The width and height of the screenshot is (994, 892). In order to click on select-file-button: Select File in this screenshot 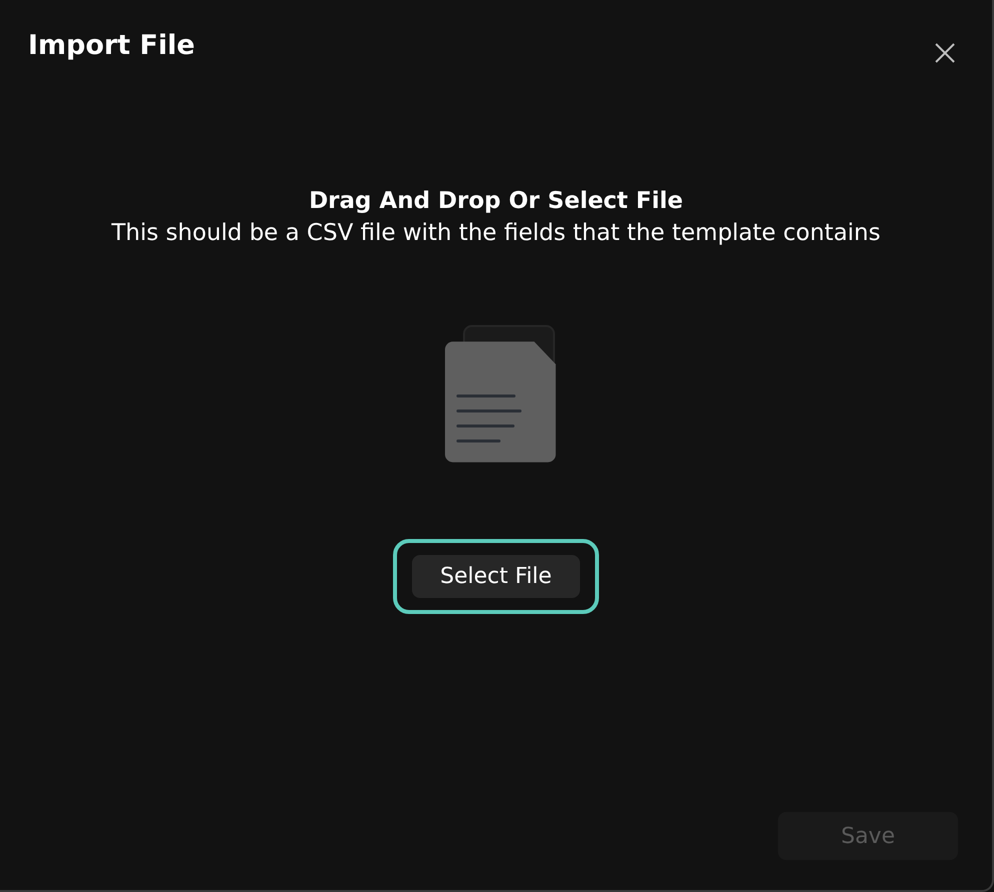, I will do `click(496, 576)`.